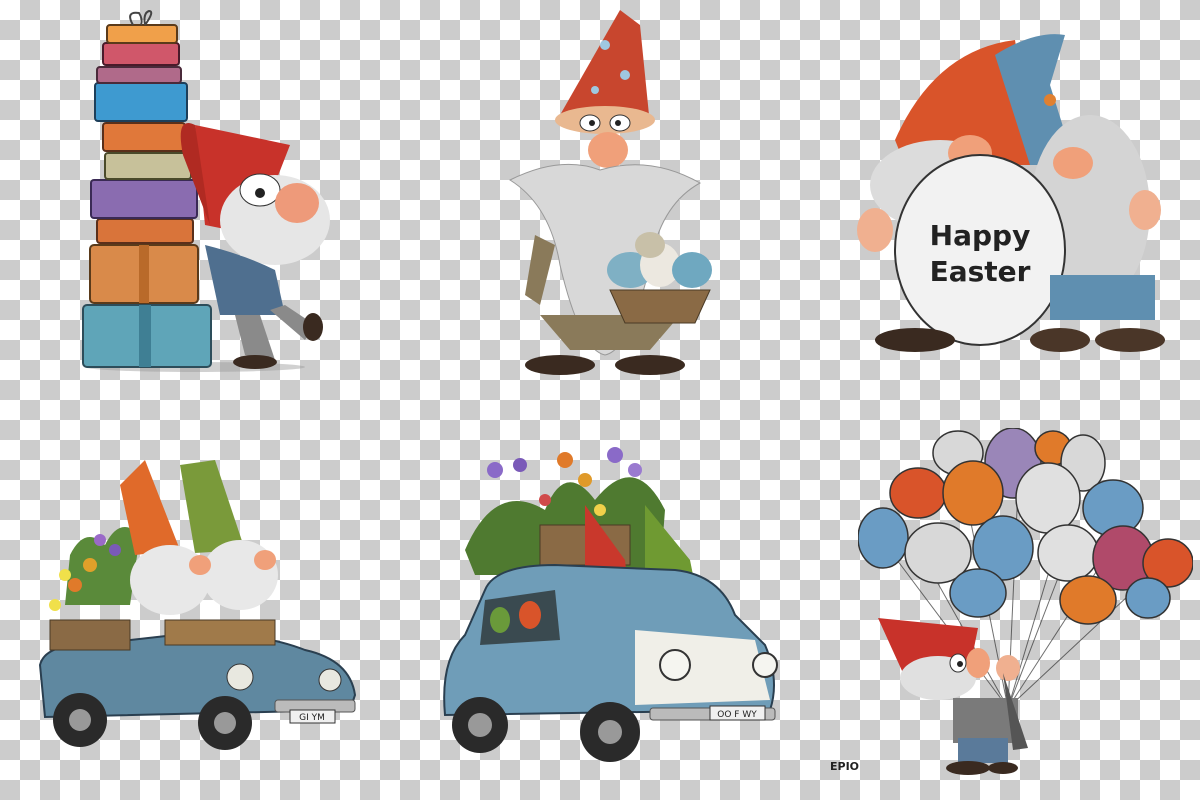 This screenshot has width=1200, height=800. I want to click on artist-signature: EPIO, so click(845, 766).